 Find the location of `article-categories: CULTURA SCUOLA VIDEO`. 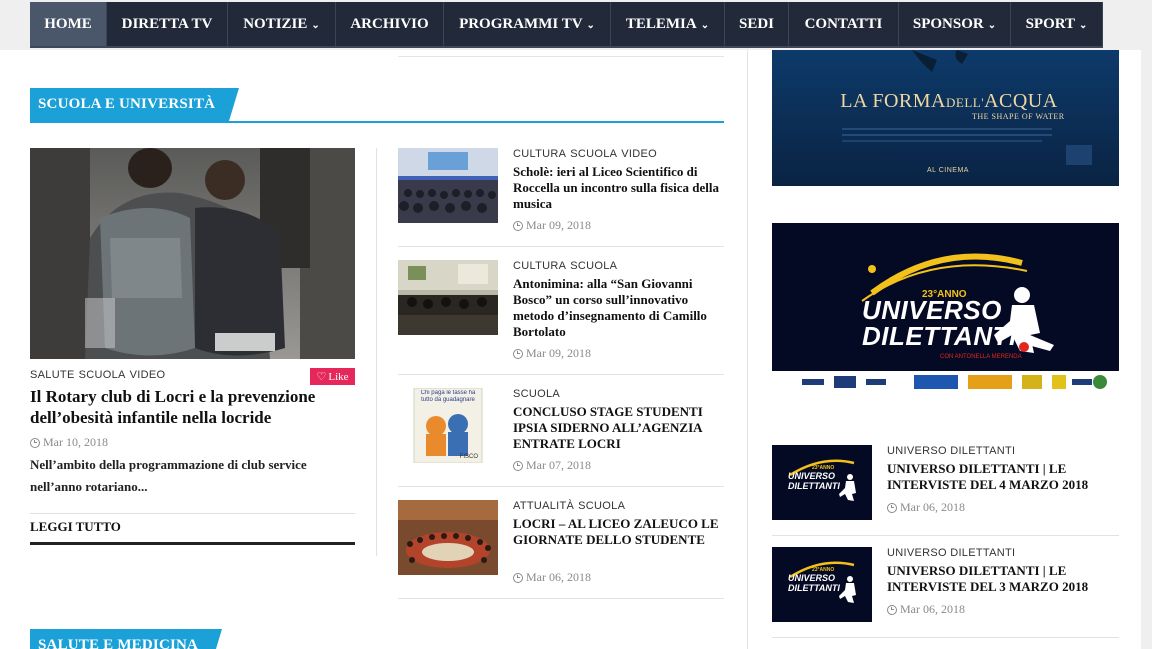

article-categories: CULTURA SCUOLA VIDEO is located at coordinates (587, 154).